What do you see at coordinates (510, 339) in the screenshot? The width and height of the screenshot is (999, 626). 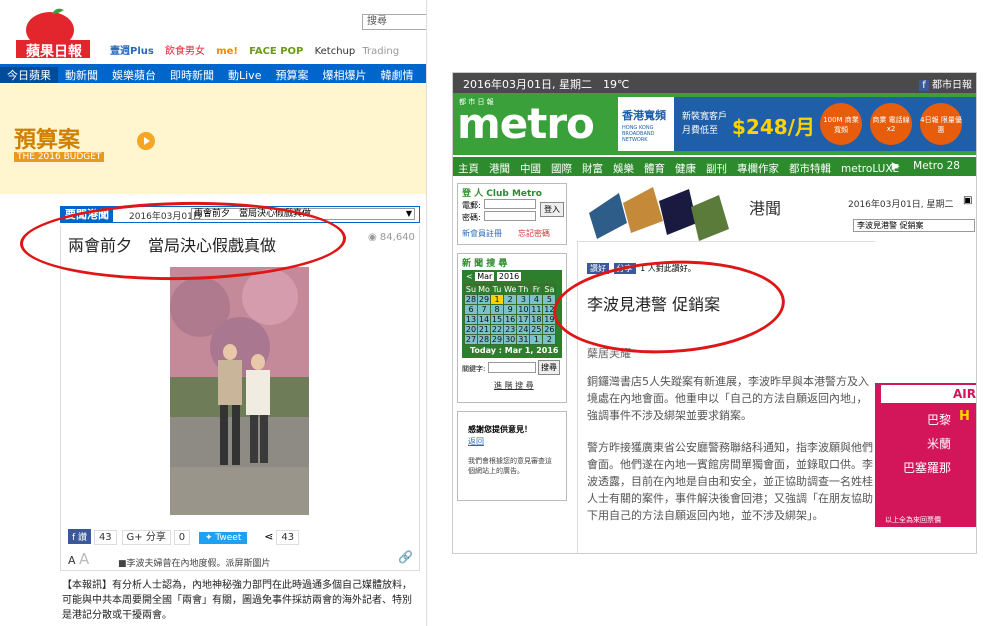 I see `calendar-day: 30` at bounding box center [510, 339].